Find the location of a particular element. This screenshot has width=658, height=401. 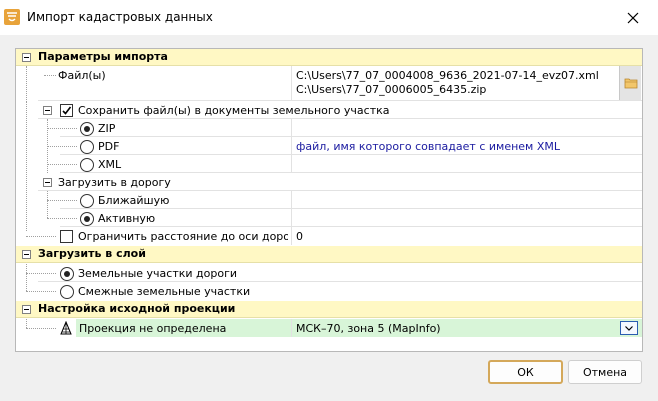

layer-road-parcels-radio is located at coordinates (67, 274).